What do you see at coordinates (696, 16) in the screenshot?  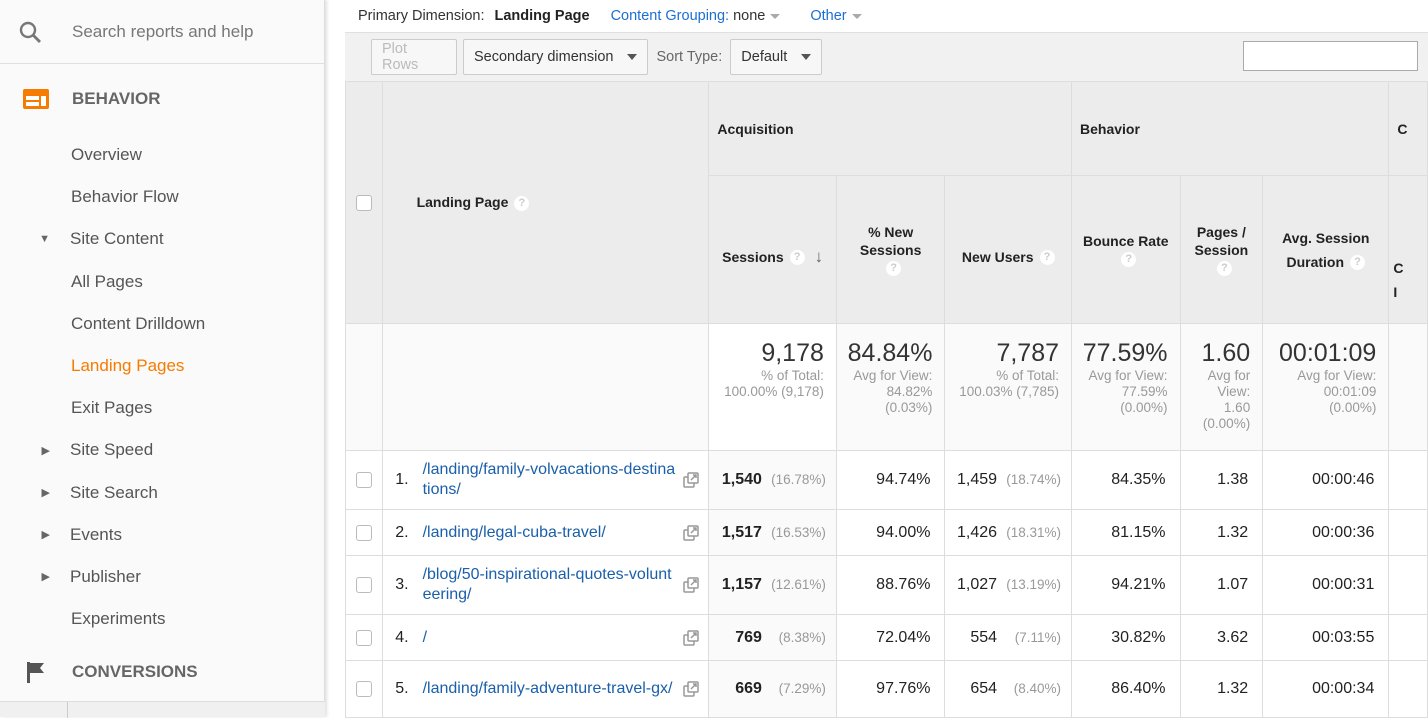 I see `content-grouping-dropdown: Content Grouping: none` at bounding box center [696, 16].